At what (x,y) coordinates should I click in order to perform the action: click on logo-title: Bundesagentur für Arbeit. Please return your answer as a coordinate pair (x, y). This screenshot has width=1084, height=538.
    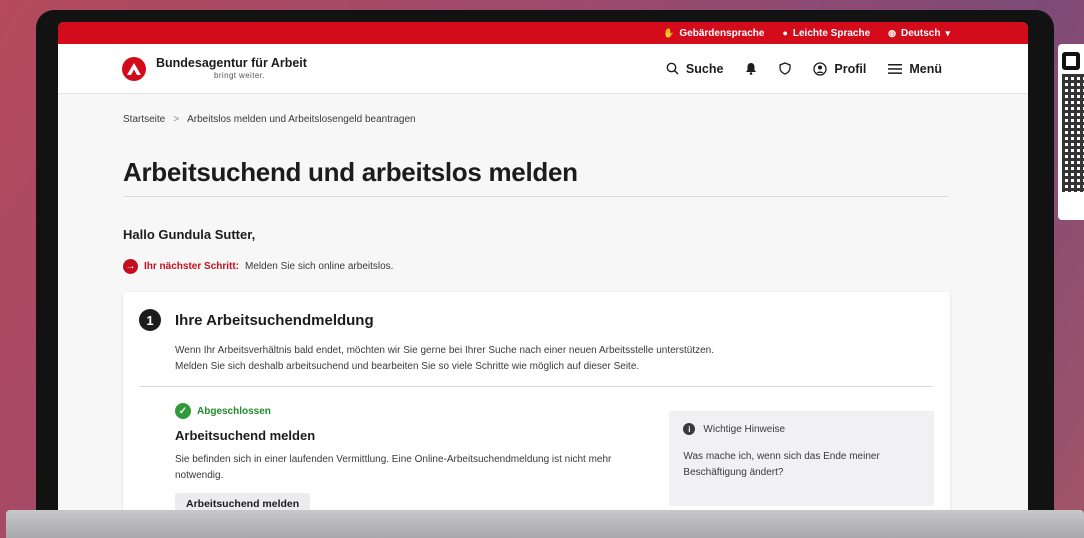
    Looking at the image, I should click on (231, 63).